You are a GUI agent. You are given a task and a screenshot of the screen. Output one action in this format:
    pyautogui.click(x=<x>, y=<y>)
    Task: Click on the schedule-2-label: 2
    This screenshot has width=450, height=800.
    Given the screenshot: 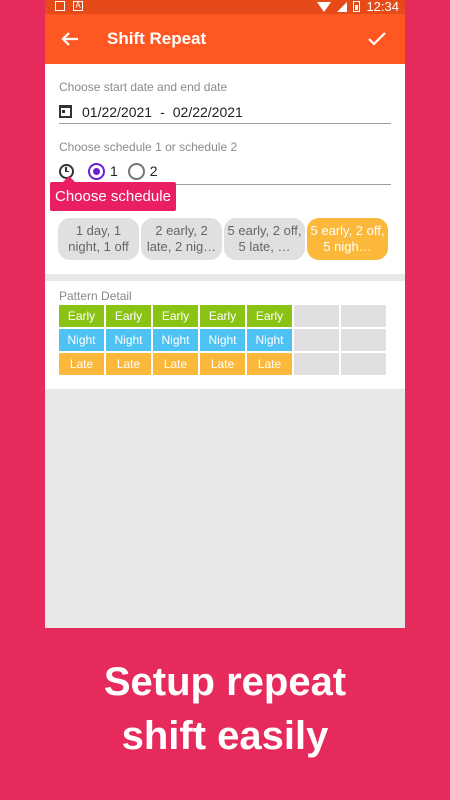 What is the action you would take?
    pyautogui.click(x=154, y=171)
    